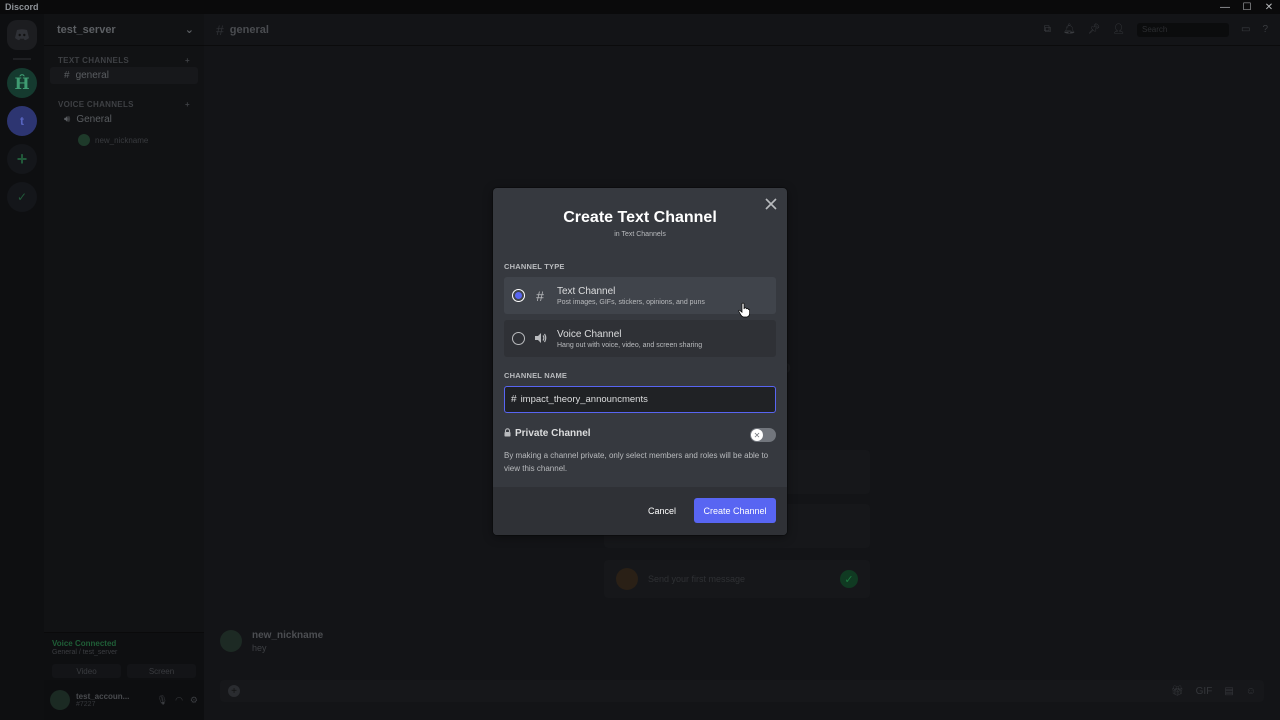 Image resolution: width=1280 pixels, height=720 pixels. I want to click on modal-title: Create Text Channel, so click(640, 217).